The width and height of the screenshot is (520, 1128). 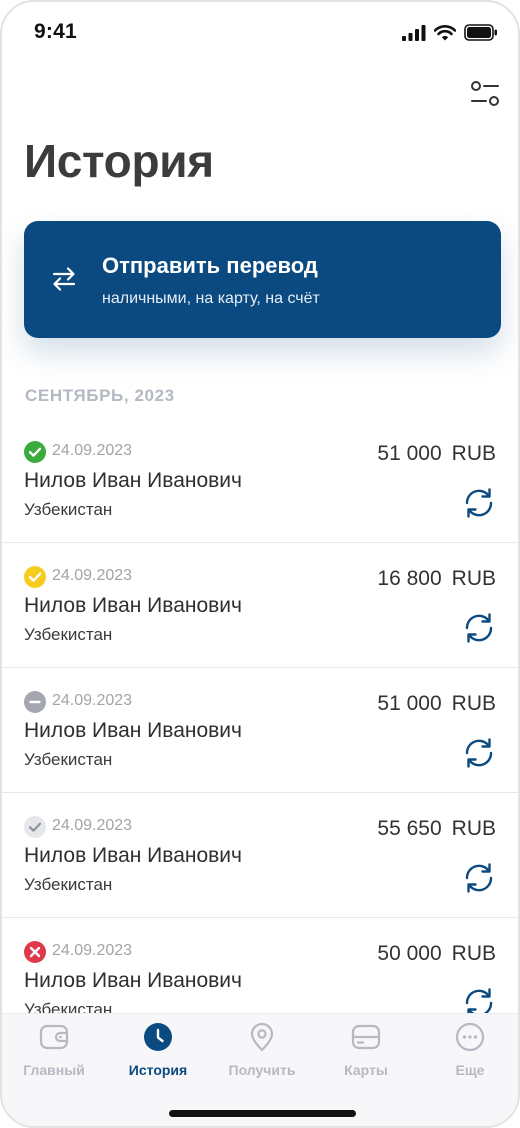 What do you see at coordinates (409, 578) in the screenshot?
I see `amount-value: 16 800` at bounding box center [409, 578].